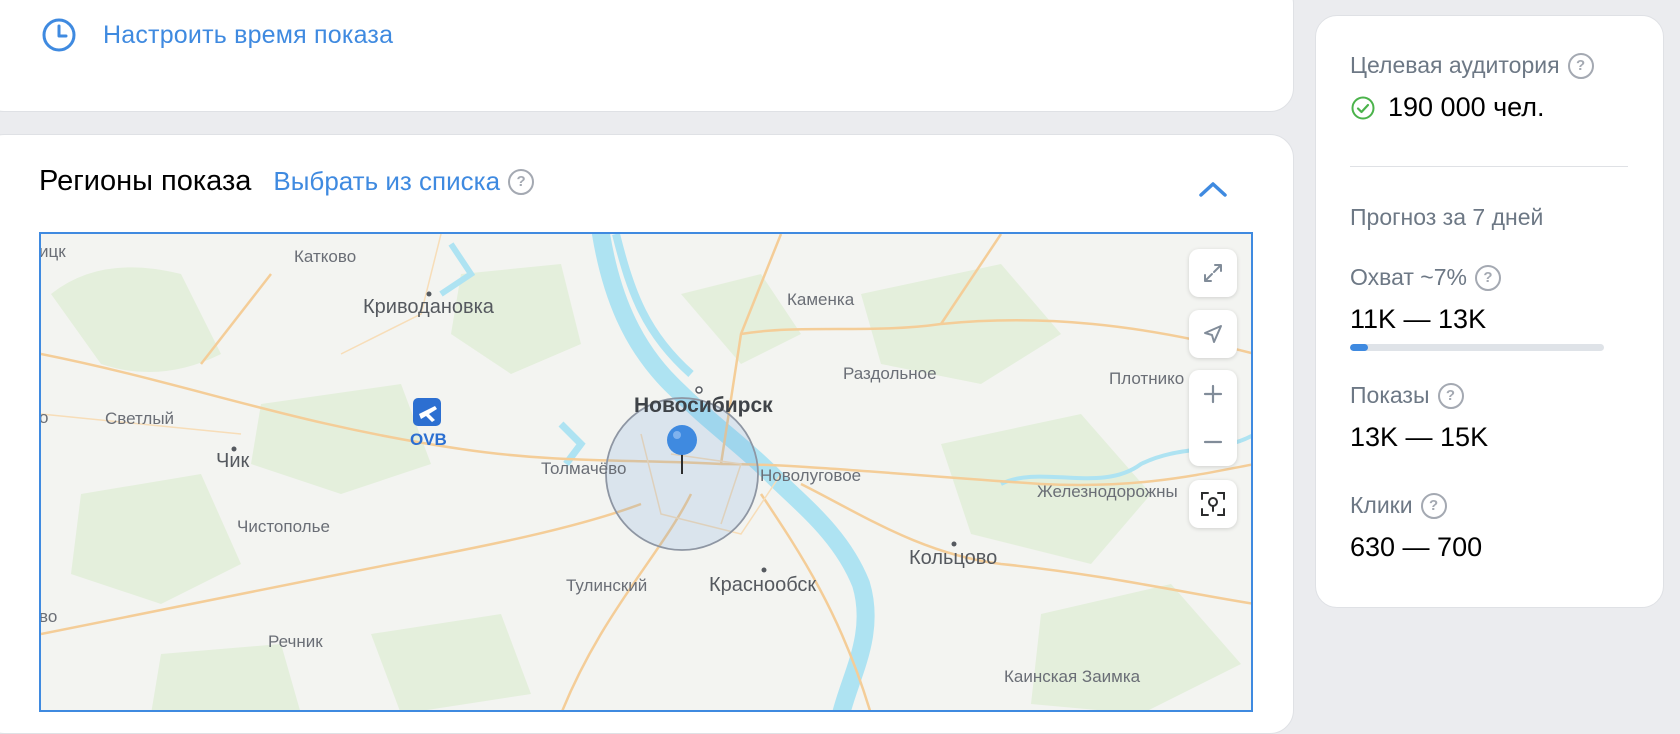 This screenshot has width=1680, height=734. Describe the element at coordinates (607, 585) in the screenshot. I see `map-label: Тулинский` at that location.